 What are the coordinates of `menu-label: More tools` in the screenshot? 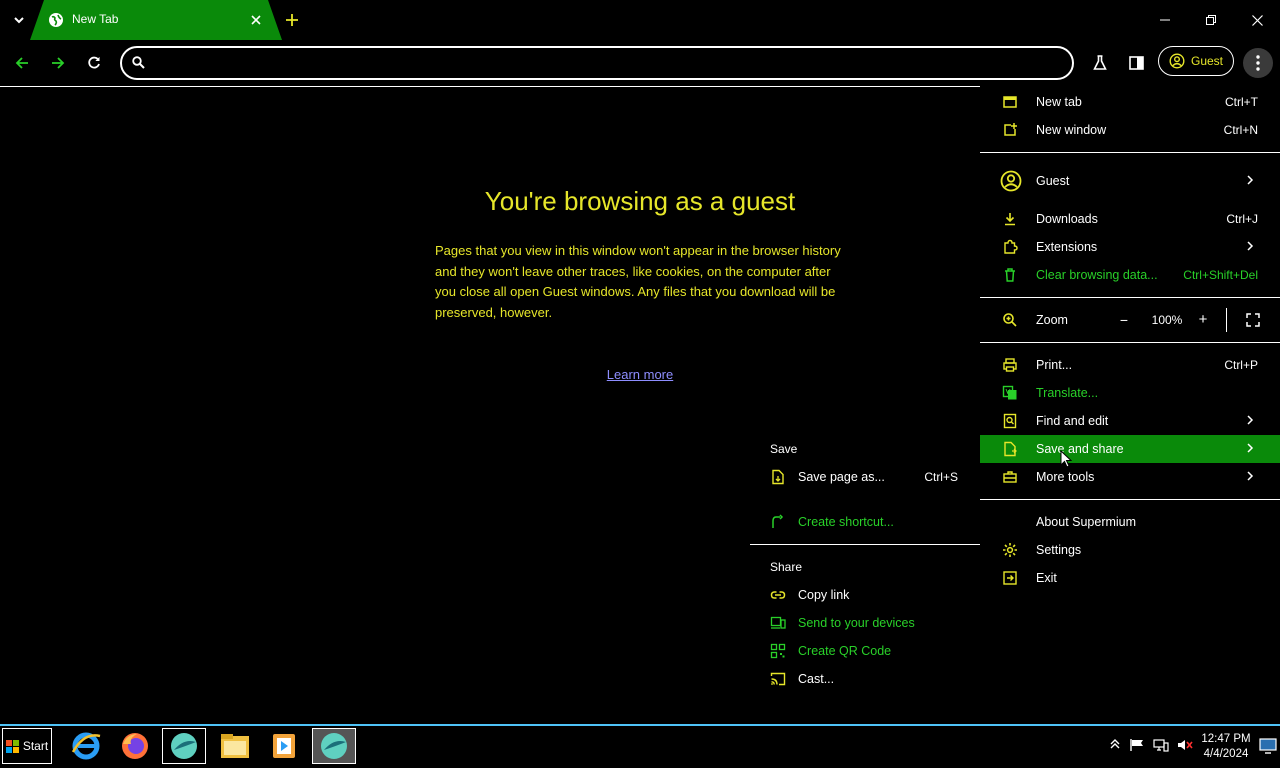 It's located at (1065, 477).